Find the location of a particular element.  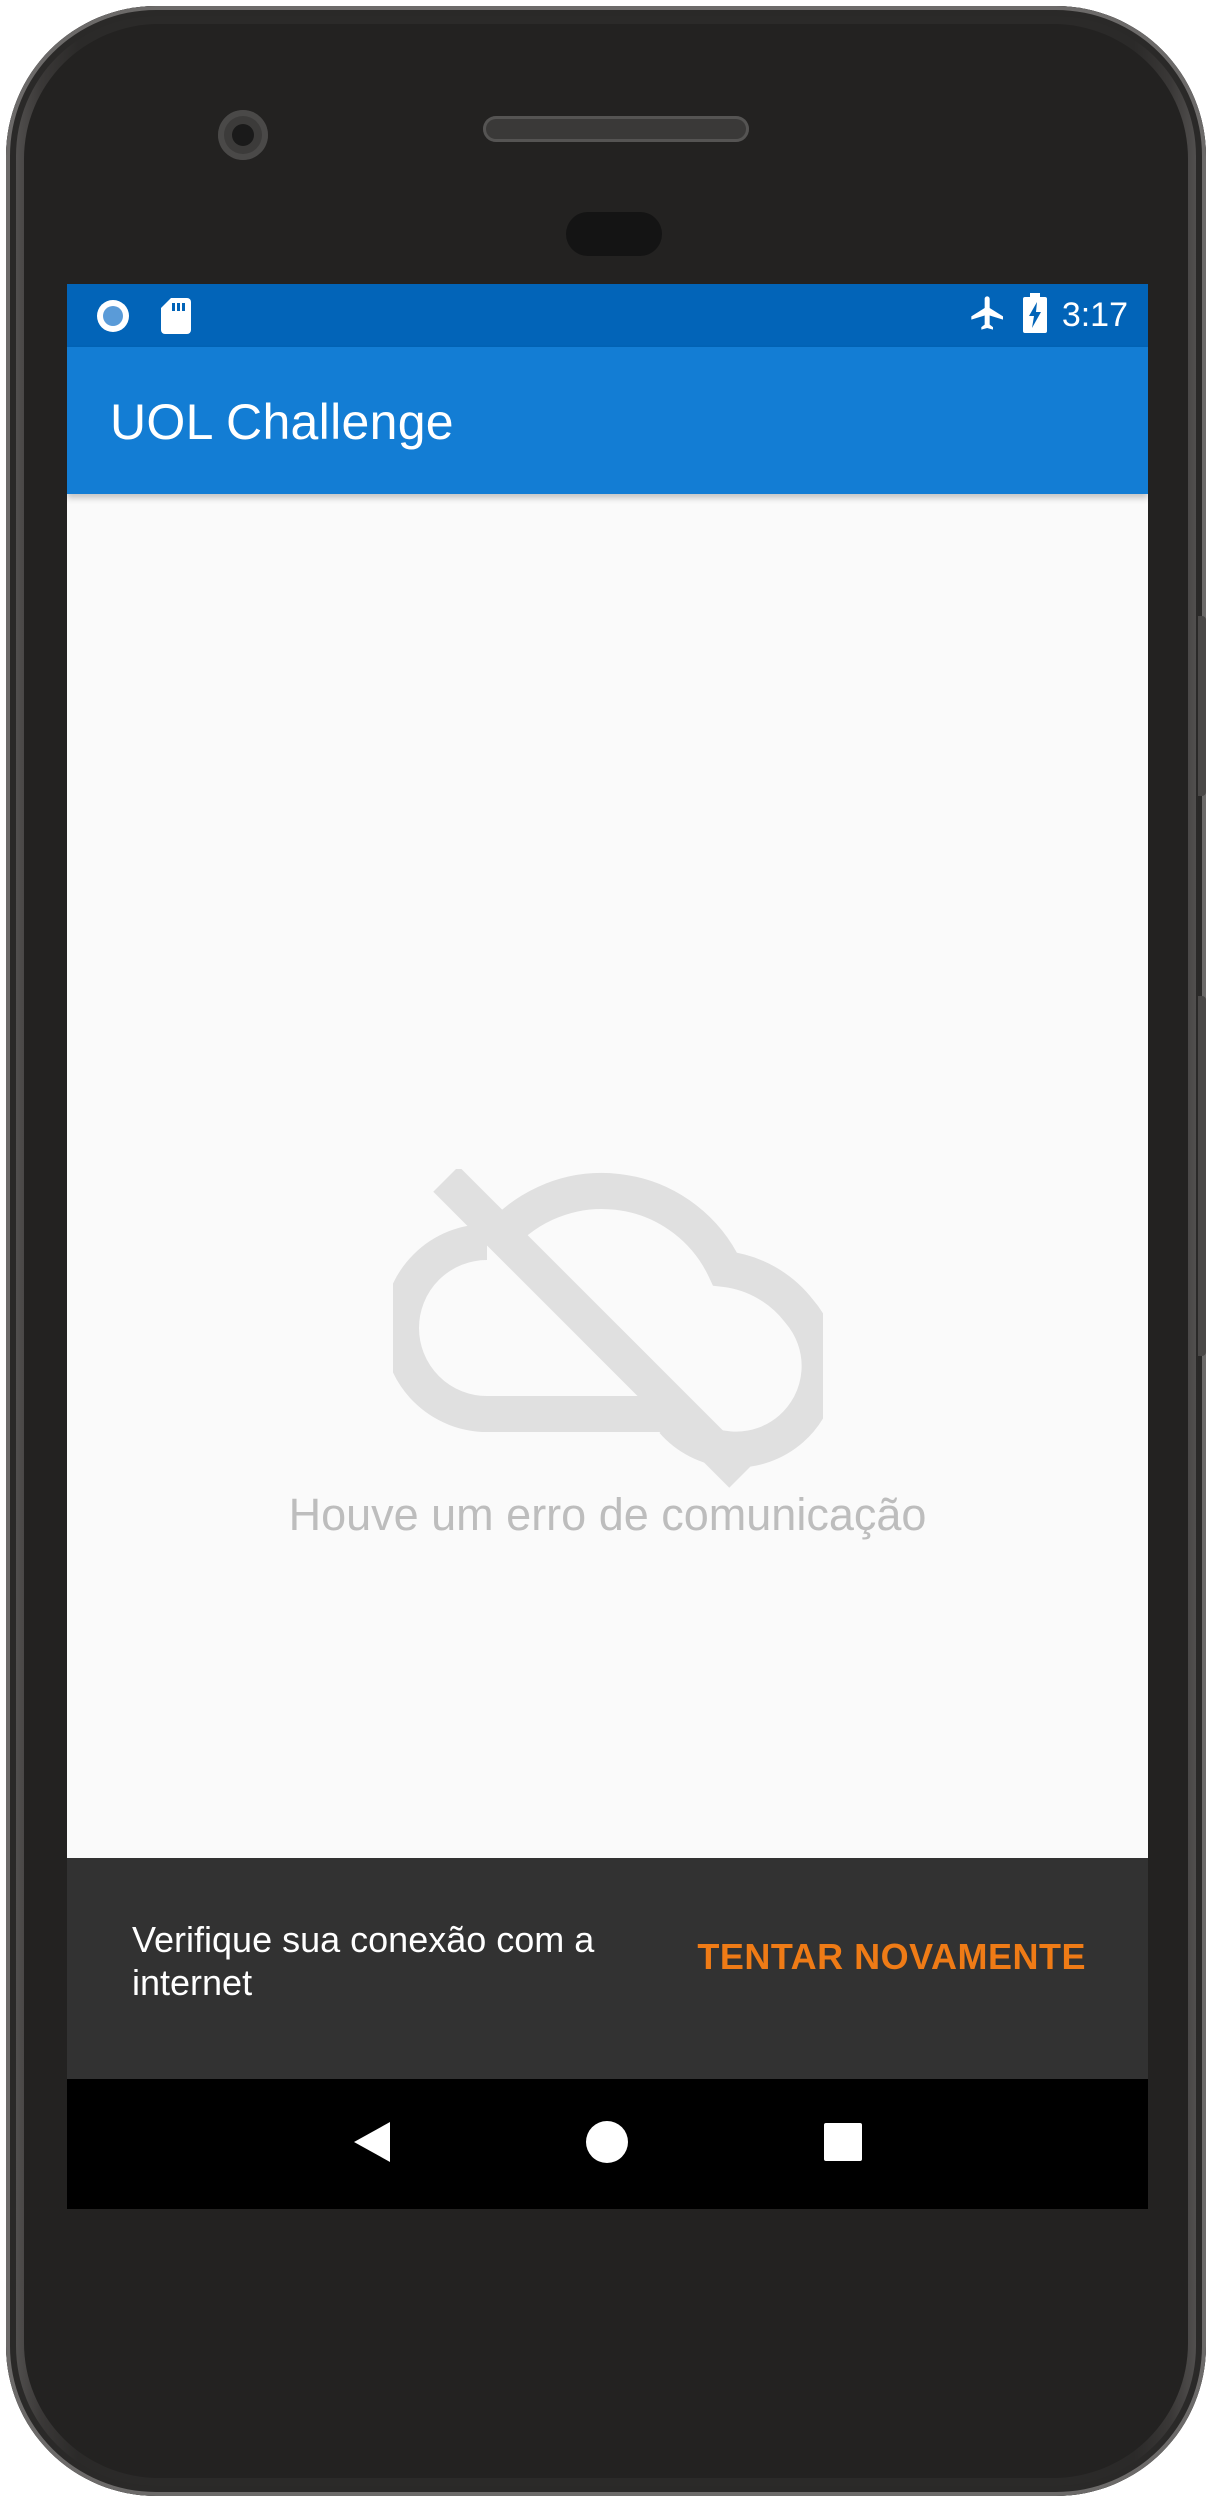

back-button is located at coordinates (372, 2144).